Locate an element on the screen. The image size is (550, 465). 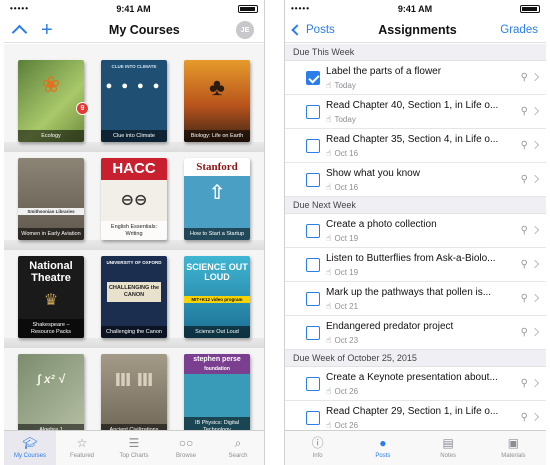
graduation-cap-icon: 🎓︎ is located at coordinates (30, 443).